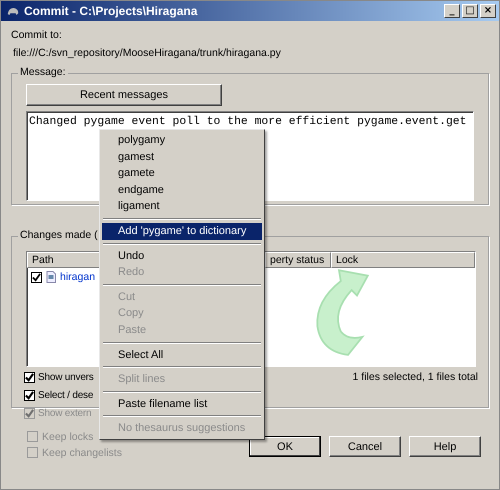 Image resolution: width=500 pixels, height=490 pixels. Describe the element at coordinates (43, 72) in the screenshot. I see `group-label: Message:` at that location.